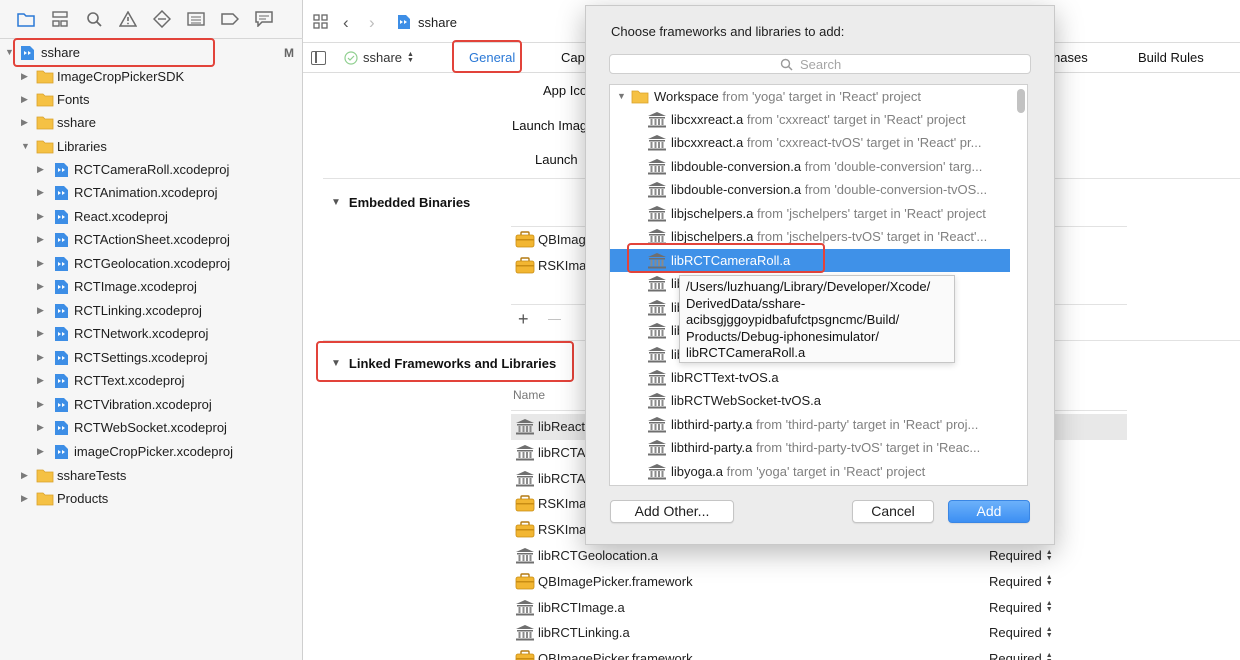 The width and height of the screenshot is (1240, 660). What do you see at coordinates (151, 286) in the screenshot?
I see `tree-item: ▶ RCTImage.xcodeproj` at bounding box center [151, 286].